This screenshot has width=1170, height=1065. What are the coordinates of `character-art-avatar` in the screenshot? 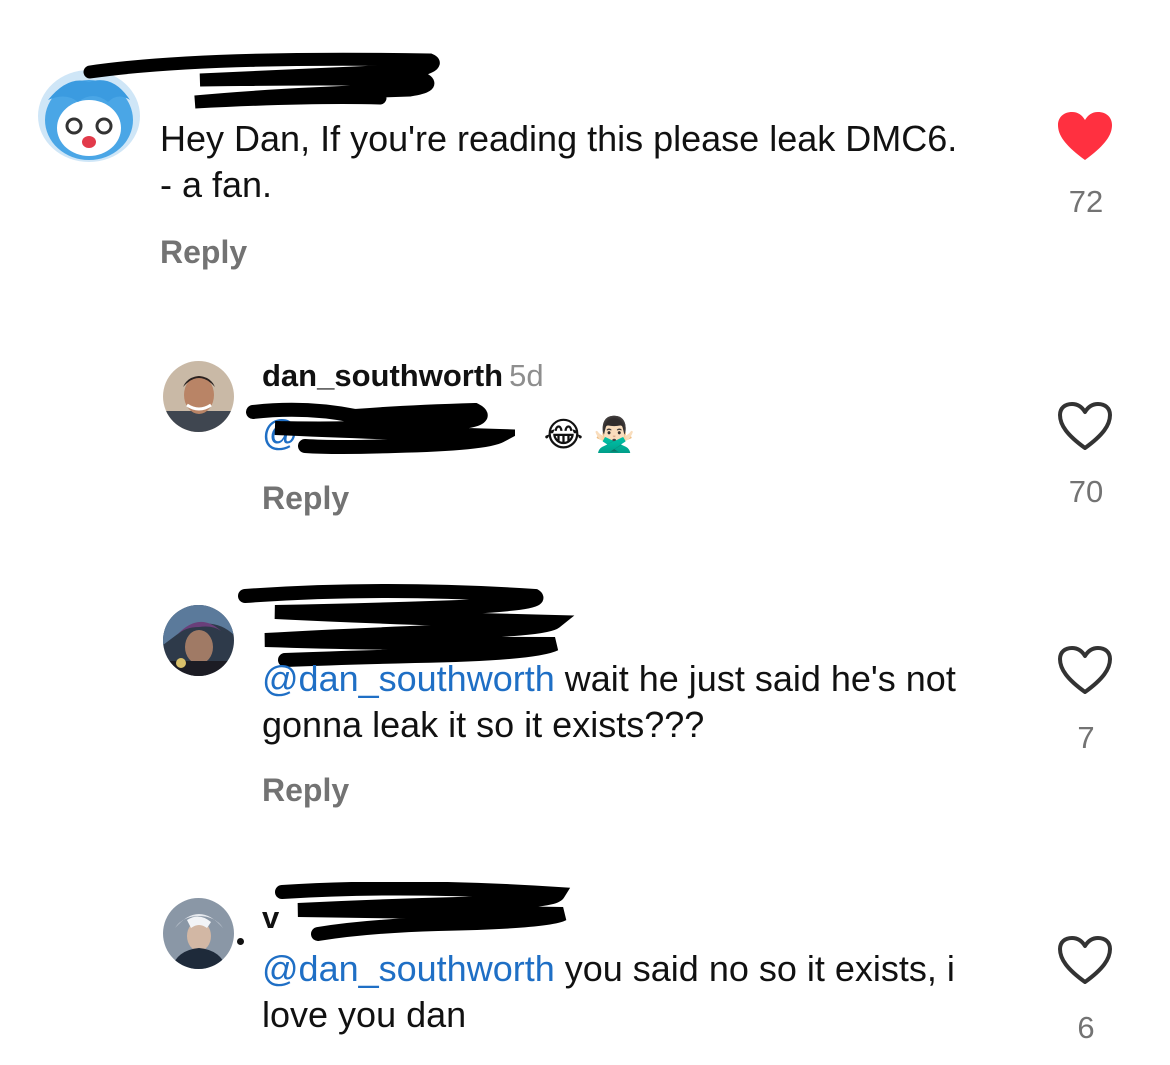 It's located at (198, 640).